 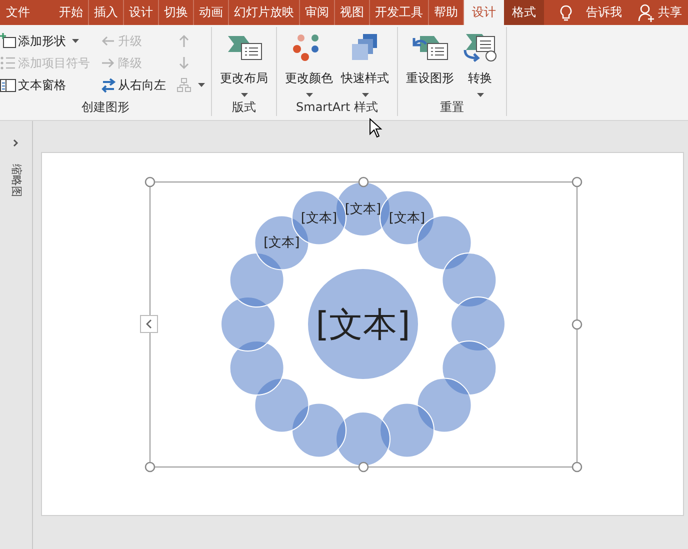 I want to click on bullet-list-icon, so click(x=8, y=63).